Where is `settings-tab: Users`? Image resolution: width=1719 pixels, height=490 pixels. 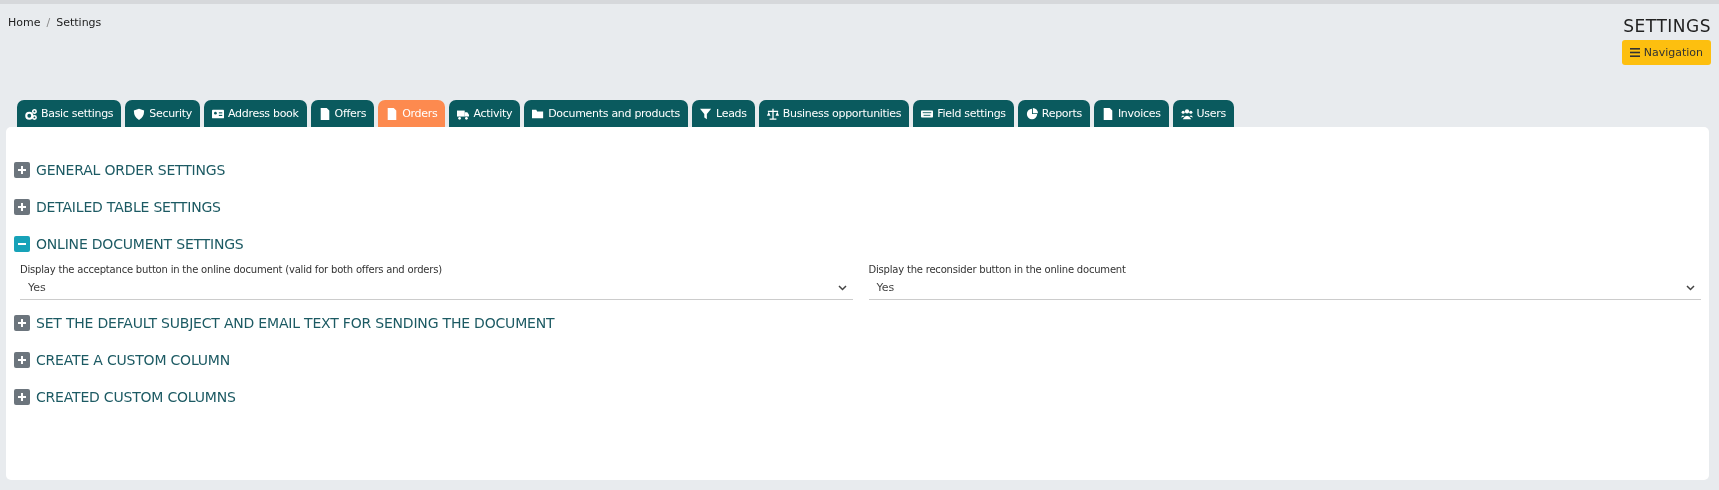
settings-tab: Users is located at coordinates (1203, 113).